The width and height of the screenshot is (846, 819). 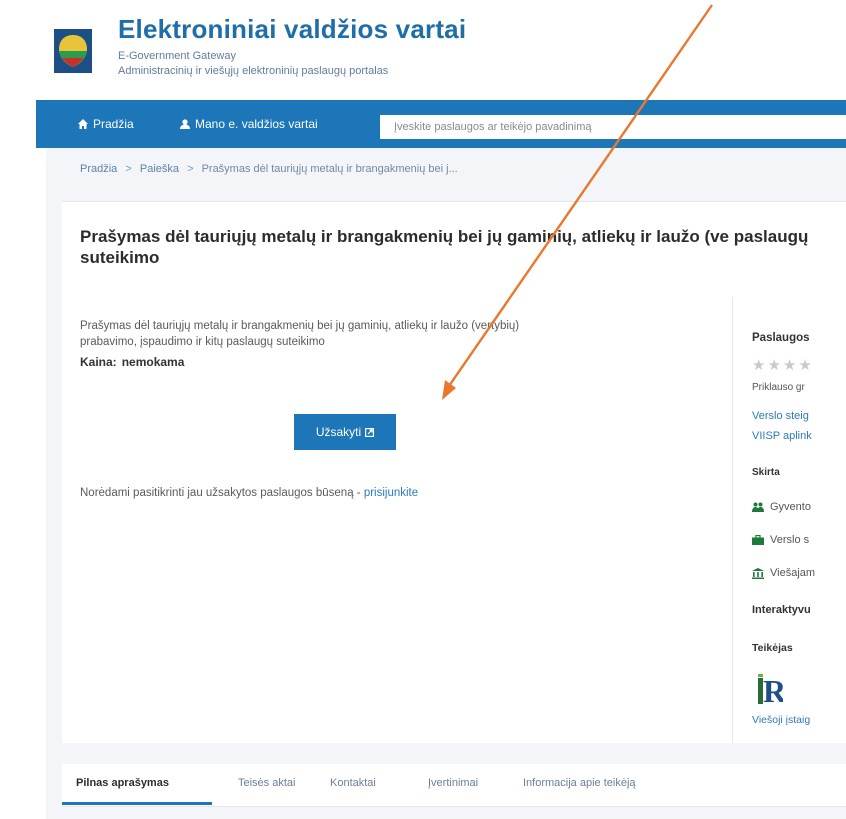 I want to click on group-link-viisp: VIISP aplink, so click(x=782, y=436).